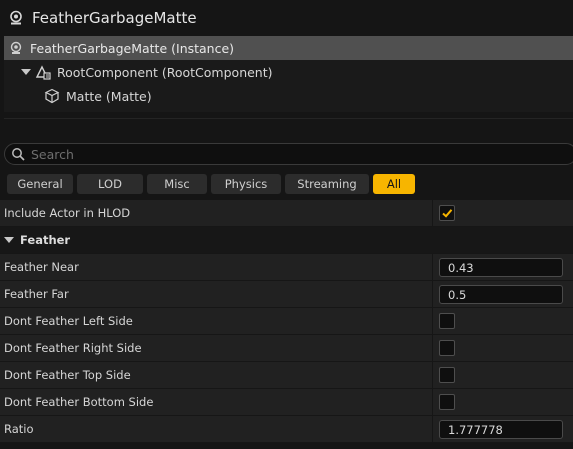 The height and width of the screenshot is (449, 573). Describe the element at coordinates (16, 18) in the screenshot. I see `actor-sphere-icon` at that location.